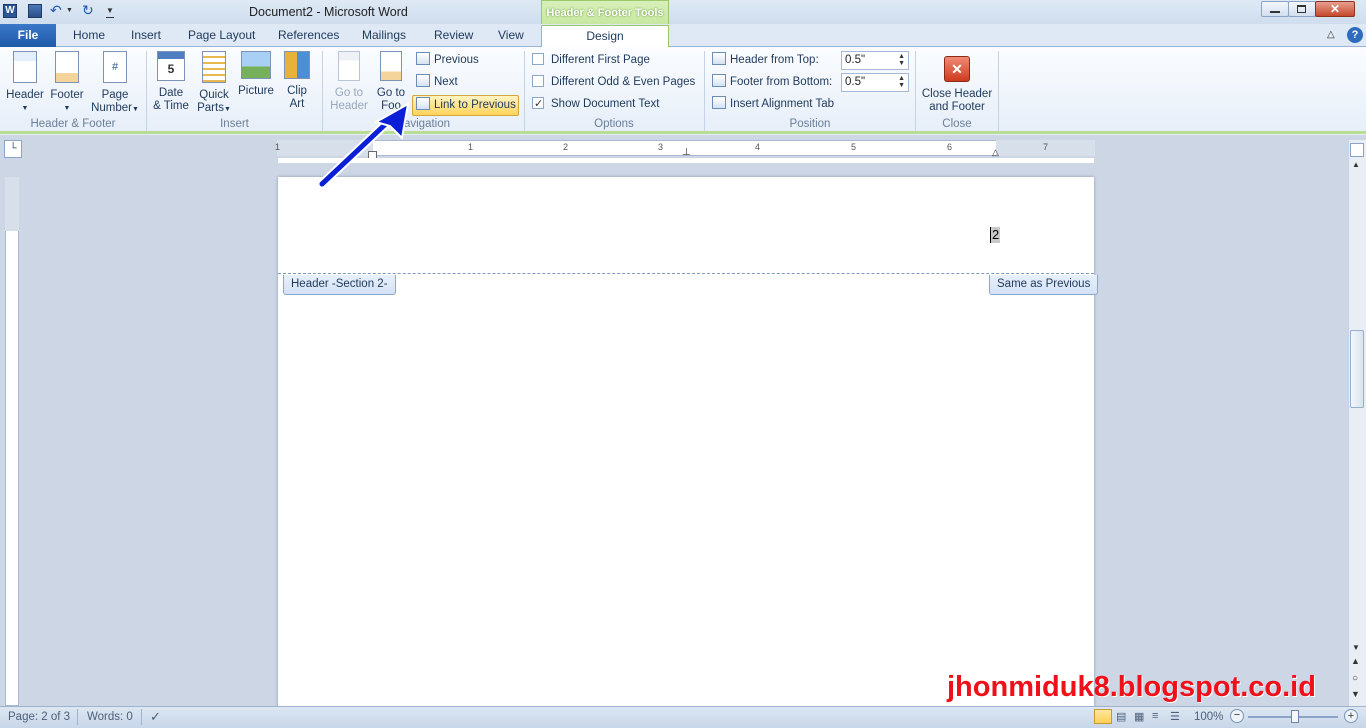  I want to click on ruler-number: 1, so click(471, 147).